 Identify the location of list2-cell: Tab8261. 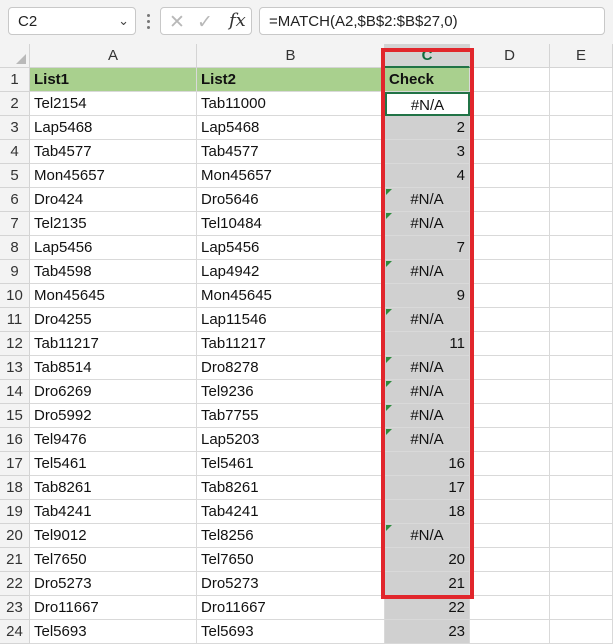
(291, 488).